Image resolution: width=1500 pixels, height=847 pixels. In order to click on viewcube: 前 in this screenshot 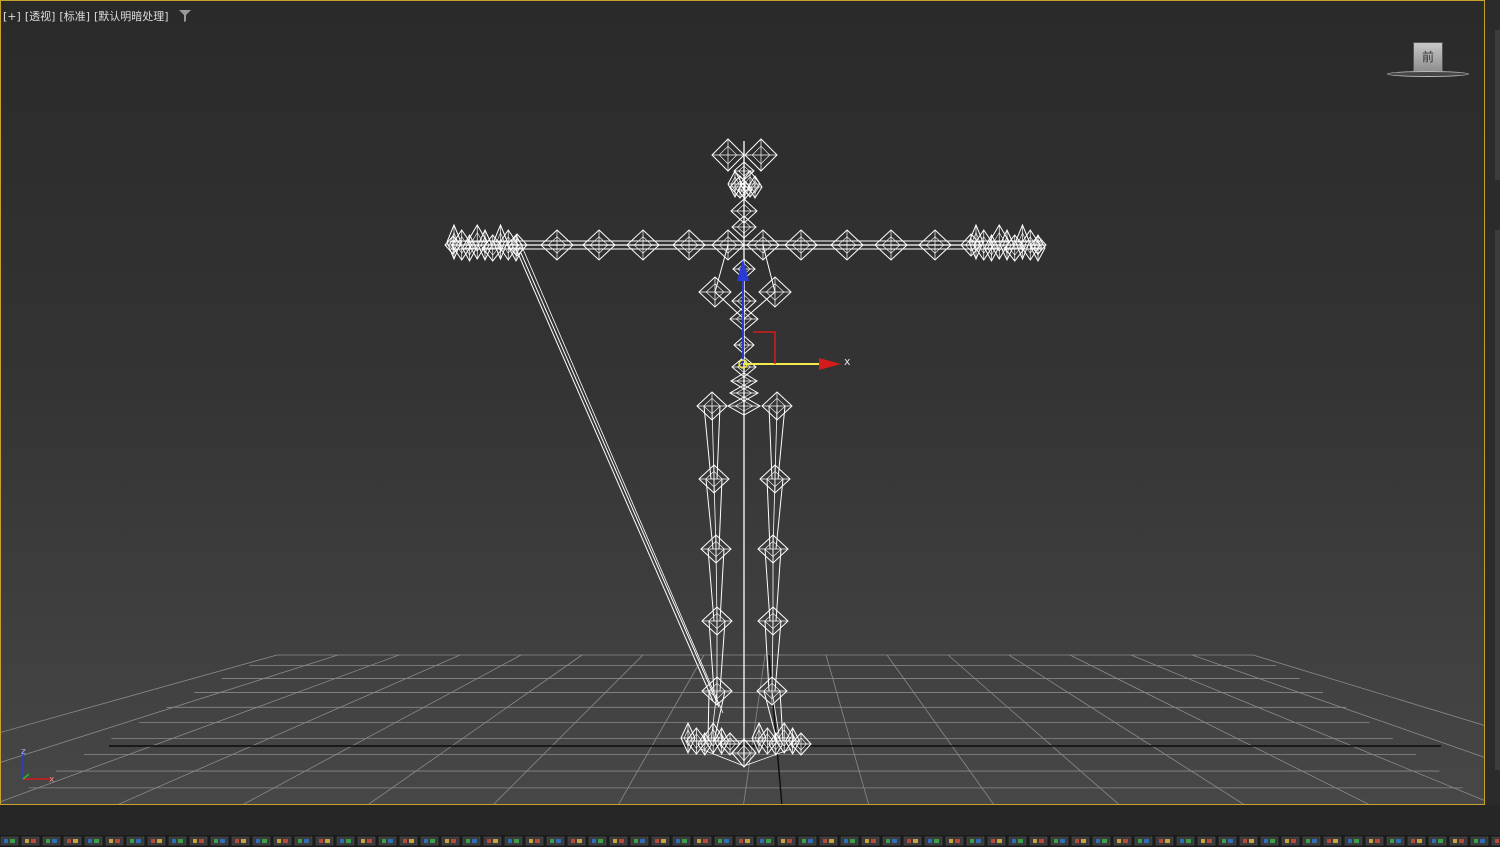, I will do `click(1428, 59)`.